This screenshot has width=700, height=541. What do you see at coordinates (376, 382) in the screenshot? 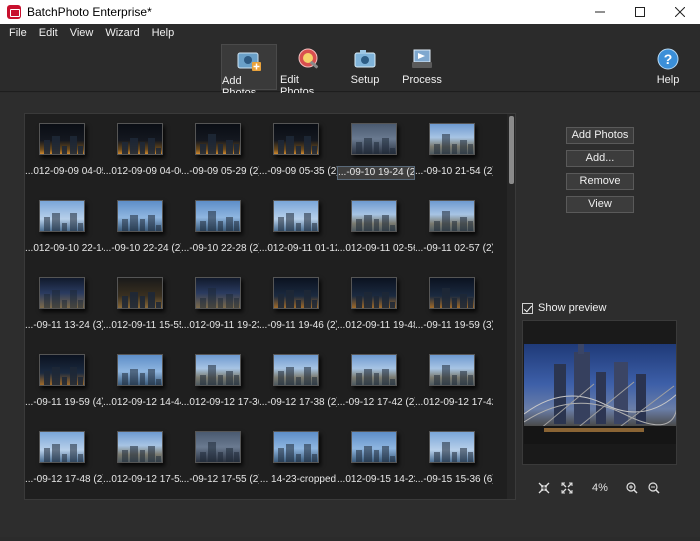
I see `thumbnail-item: ...-09-12 17-42 (2)` at bounding box center [376, 382].